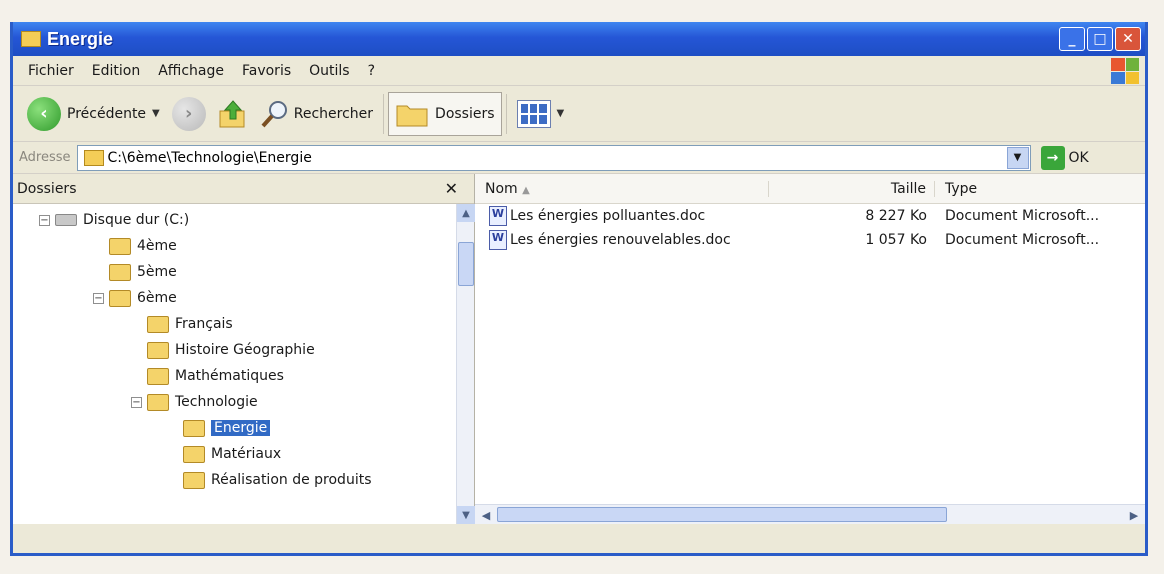 Image resolution: width=1164 pixels, height=574 pixels. What do you see at coordinates (620, 240) in the screenshot?
I see `file-name: Les énergies renouvelables.doc` at bounding box center [620, 240].